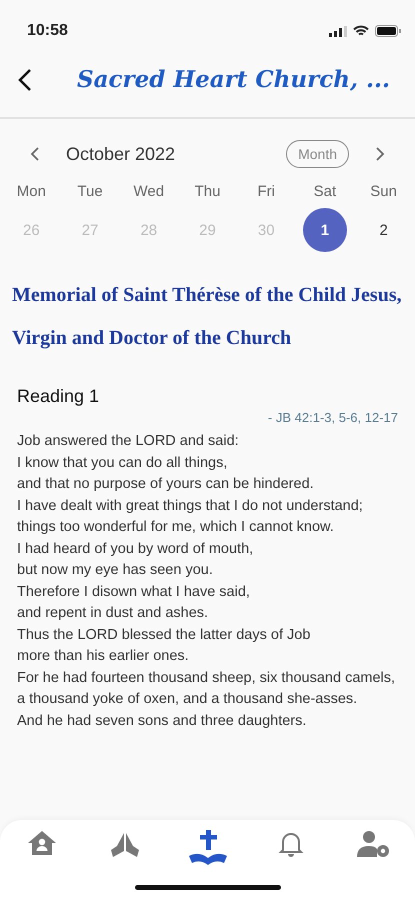  Describe the element at coordinates (134, 592) in the screenshot. I see `reading-line: Therefore I disown what I have said,` at that location.